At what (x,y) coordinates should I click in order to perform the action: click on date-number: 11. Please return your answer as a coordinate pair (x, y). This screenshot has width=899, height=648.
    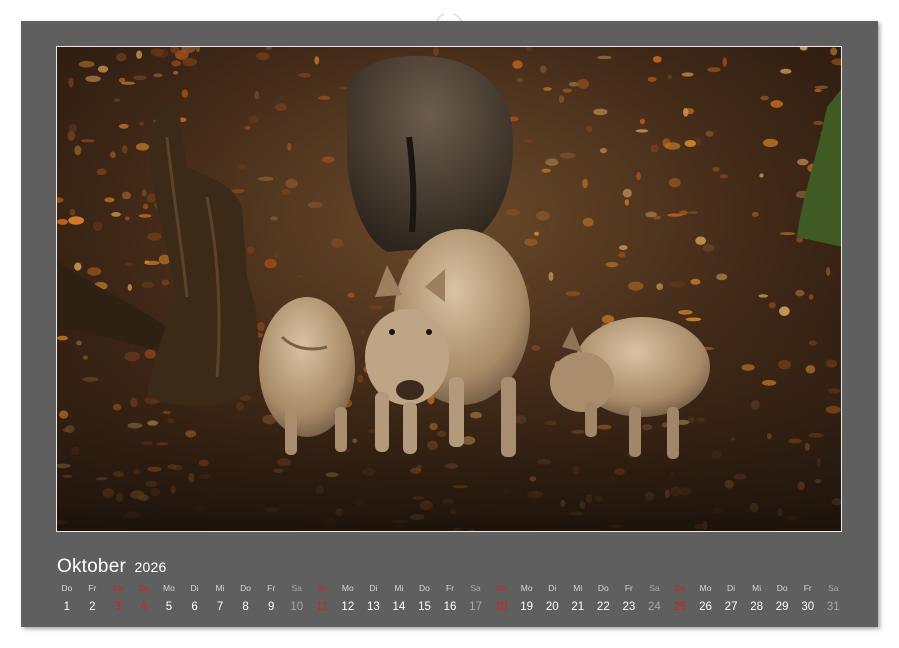
    Looking at the image, I should click on (322, 607).